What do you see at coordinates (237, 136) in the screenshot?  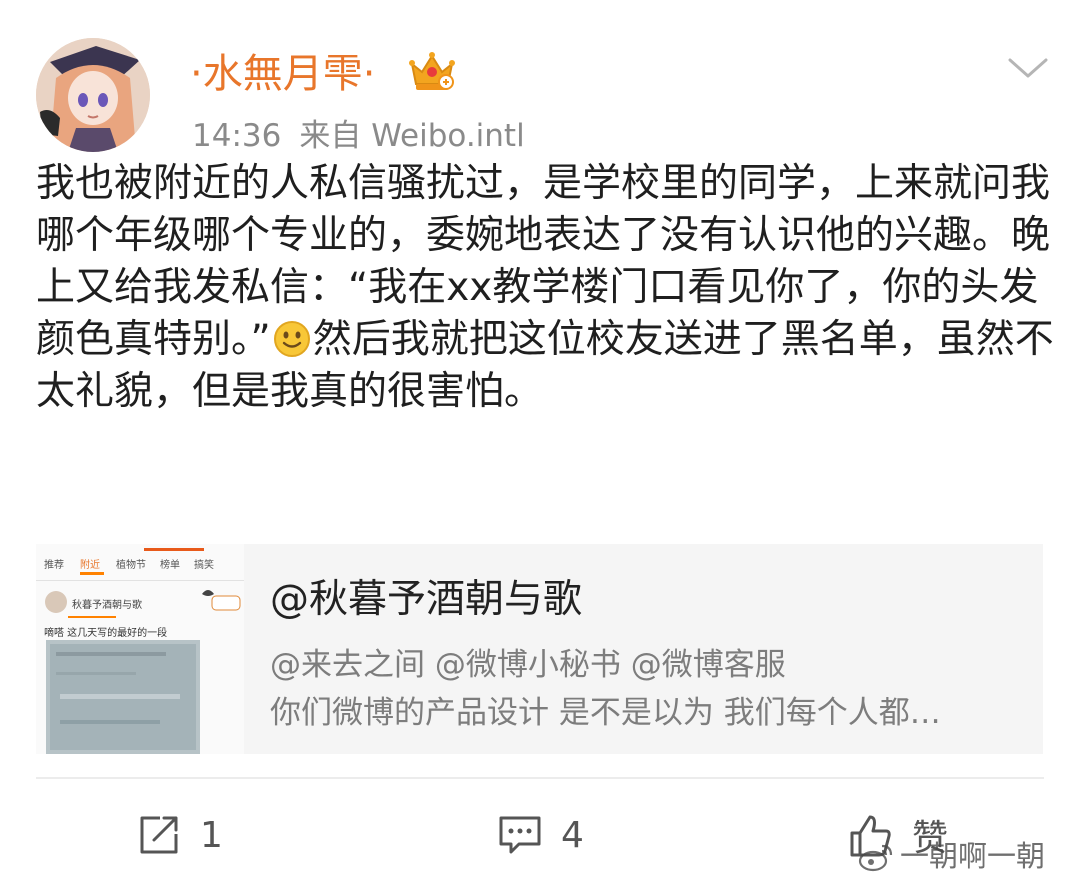 I see `post-time: 14:36` at bounding box center [237, 136].